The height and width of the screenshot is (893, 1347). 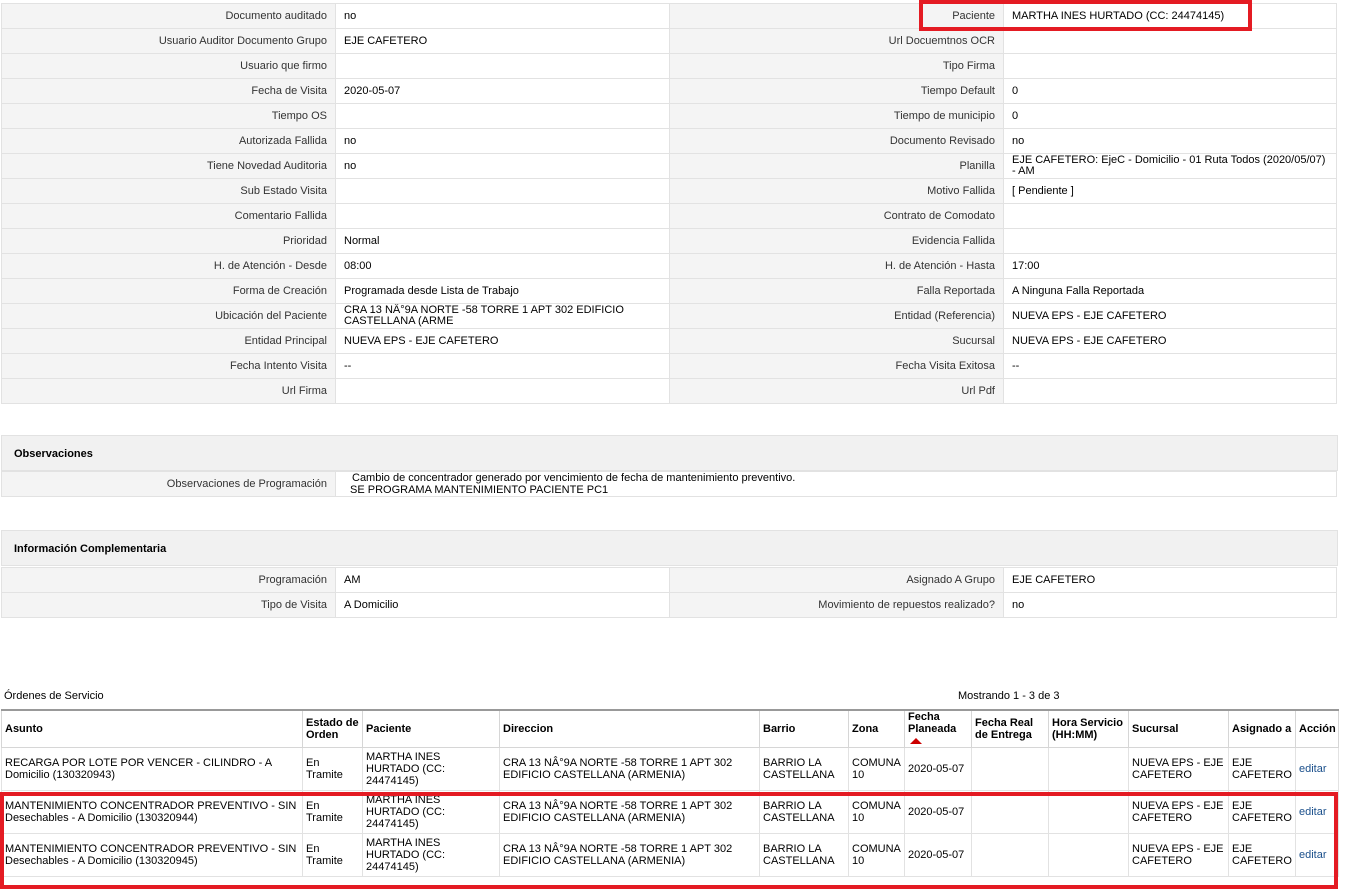 I want to click on detail-row: Fecha de Visita 2020-05-07 Tiempo Default 0, so click(x=669, y=91).